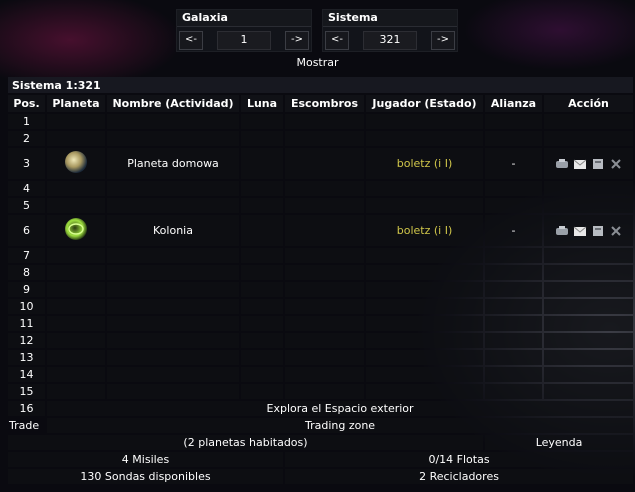 The height and width of the screenshot is (492, 635). I want to click on trade-row: Trading zone, so click(321, 425).